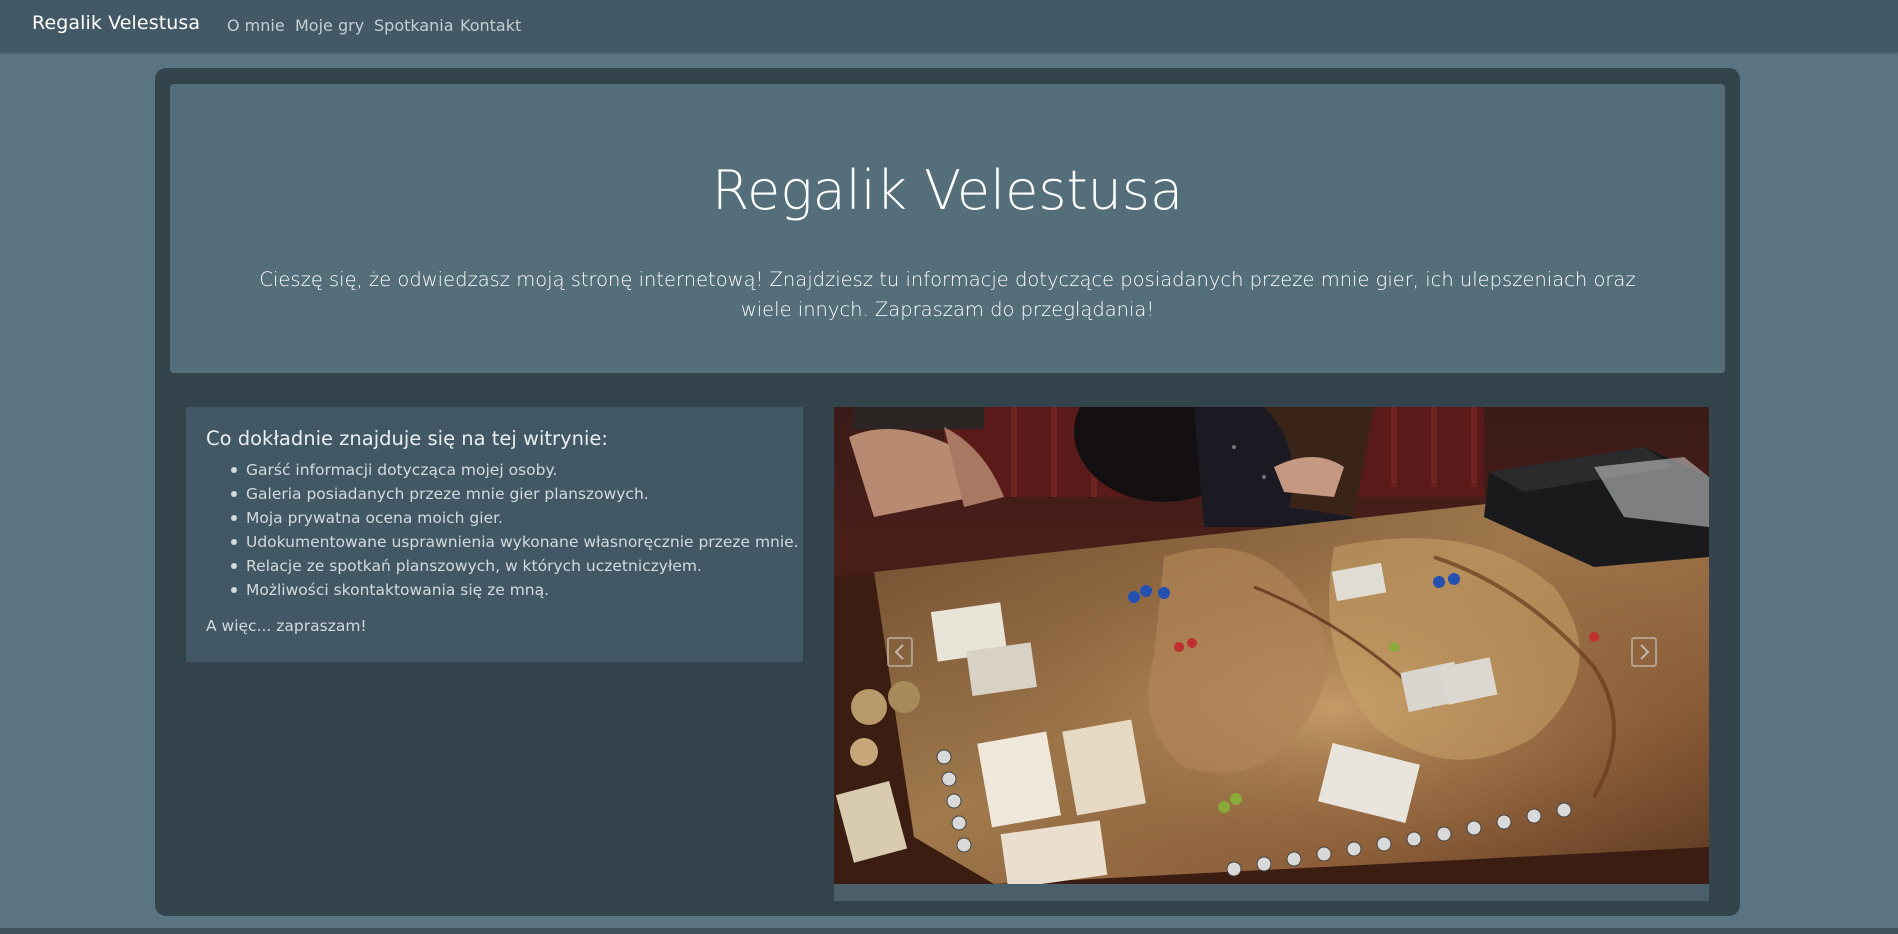  I want to click on chevron-left-icon, so click(899, 652).